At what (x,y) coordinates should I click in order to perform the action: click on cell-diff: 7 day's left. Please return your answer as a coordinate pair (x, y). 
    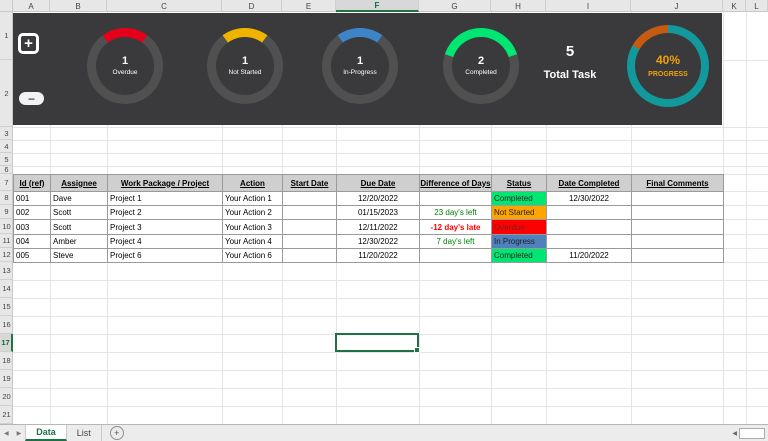
    Looking at the image, I should click on (456, 242).